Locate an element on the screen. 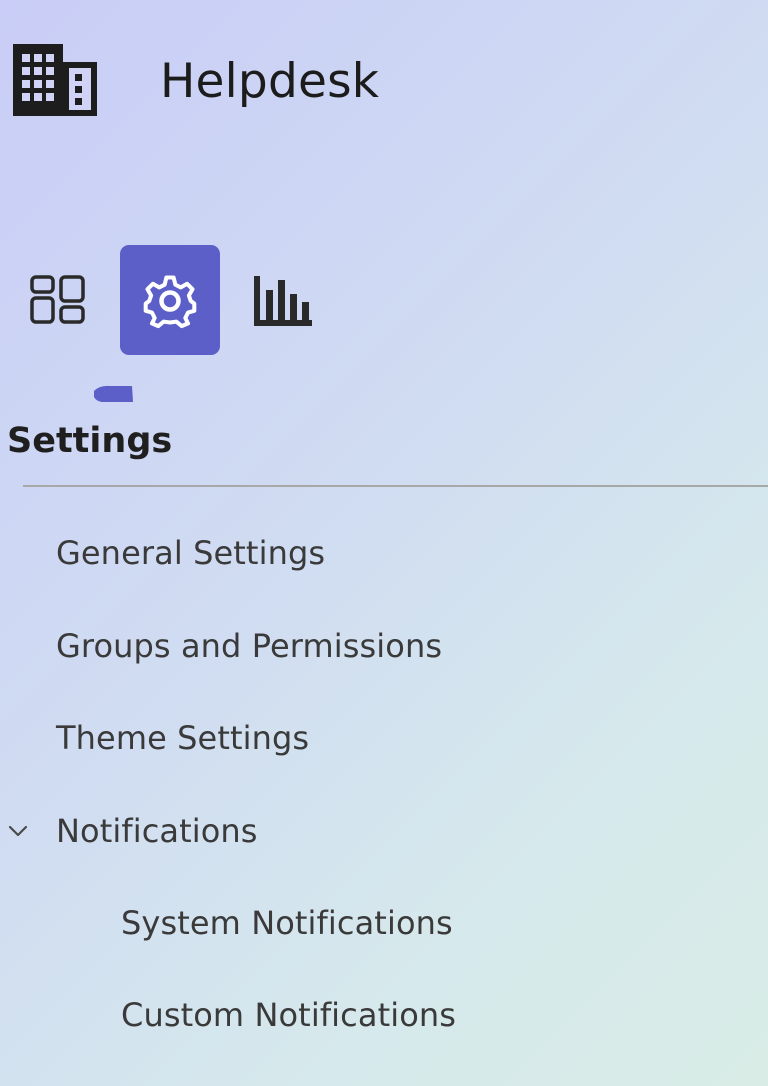 The height and width of the screenshot is (1086, 768). menu-item-system-notifications: System Notifications is located at coordinates (384, 923).